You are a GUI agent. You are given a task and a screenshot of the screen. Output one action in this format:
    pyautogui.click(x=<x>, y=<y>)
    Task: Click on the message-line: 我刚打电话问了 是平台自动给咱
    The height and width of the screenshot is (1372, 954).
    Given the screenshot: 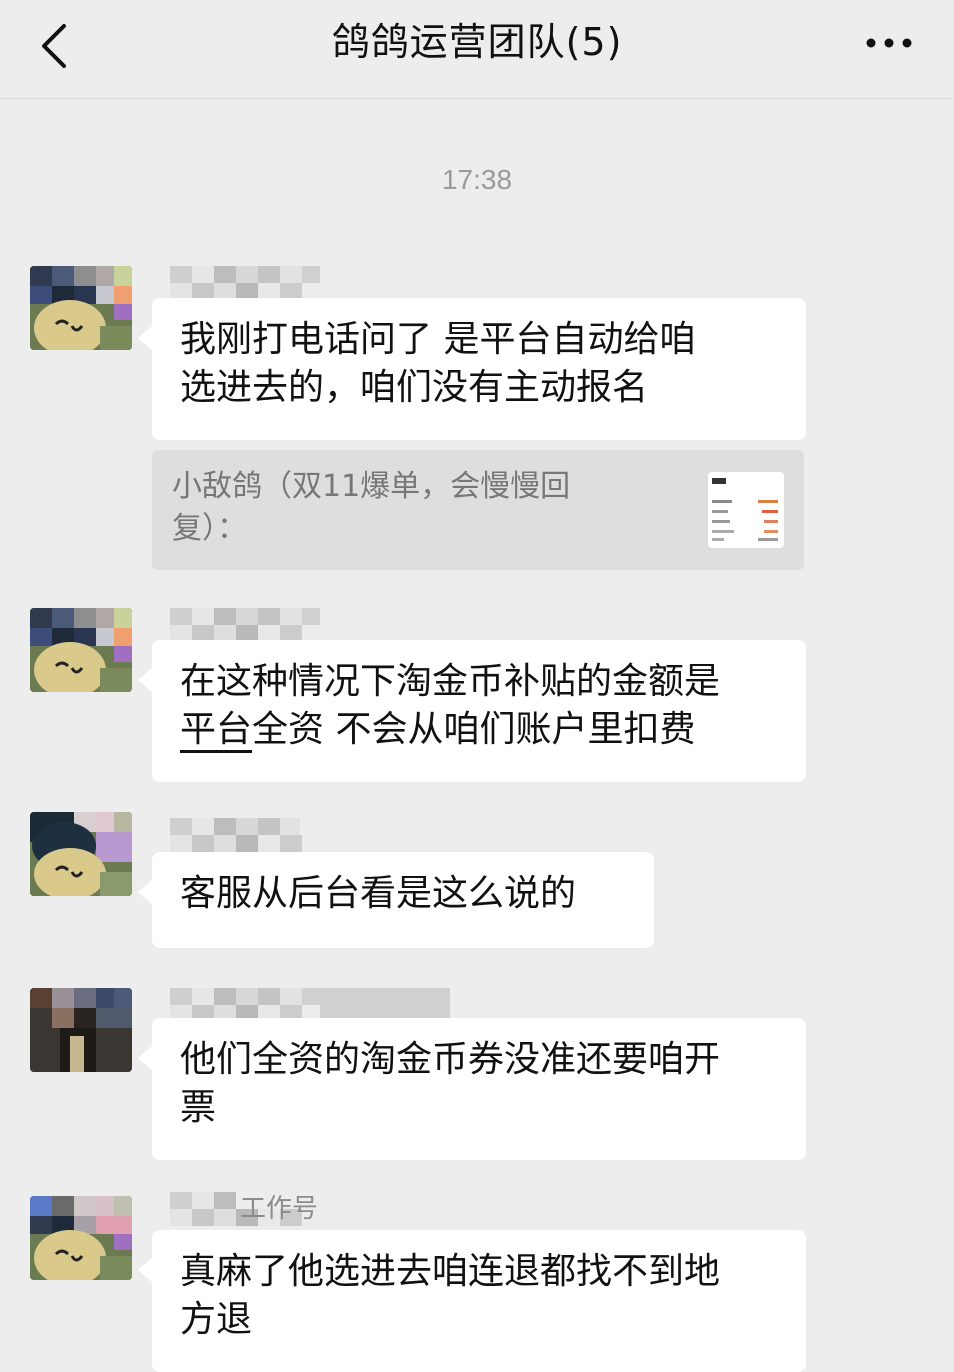 What is the action you would take?
    pyautogui.click(x=438, y=339)
    